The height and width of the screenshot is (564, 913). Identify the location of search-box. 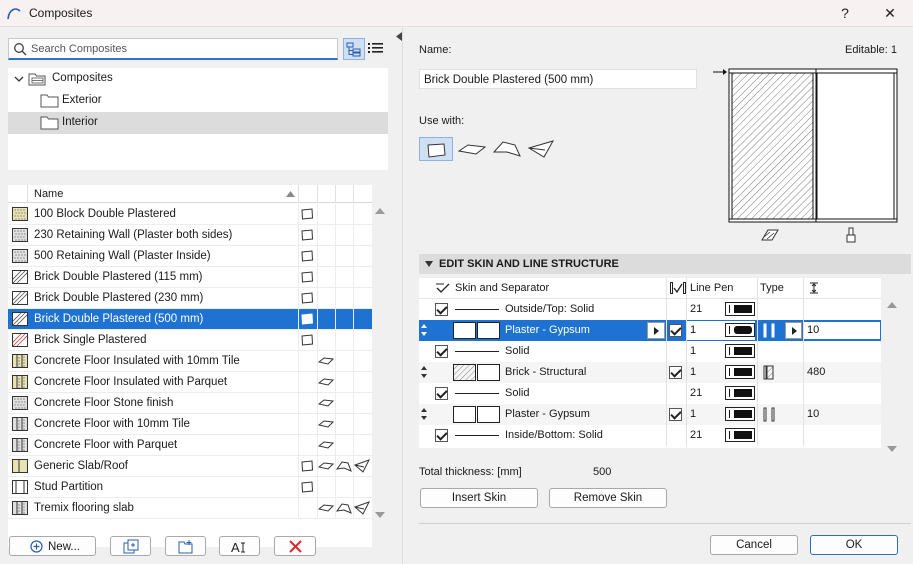
(173, 49).